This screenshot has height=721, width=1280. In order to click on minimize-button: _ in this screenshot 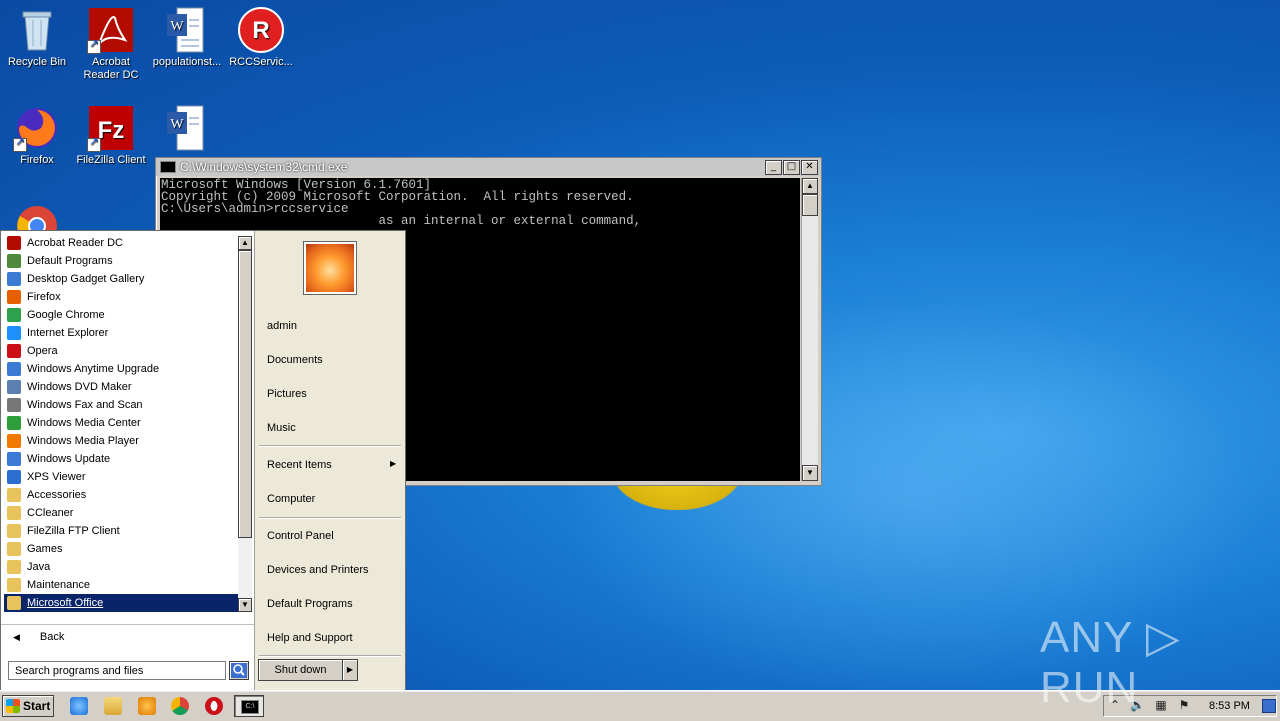, I will do `click(773, 167)`.